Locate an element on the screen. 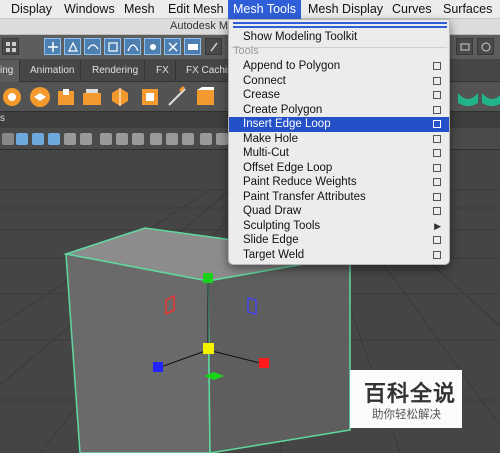 Image resolution: width=500 pixels, height=453 pixels. bevel-icon is located at coordinates (206, 97).